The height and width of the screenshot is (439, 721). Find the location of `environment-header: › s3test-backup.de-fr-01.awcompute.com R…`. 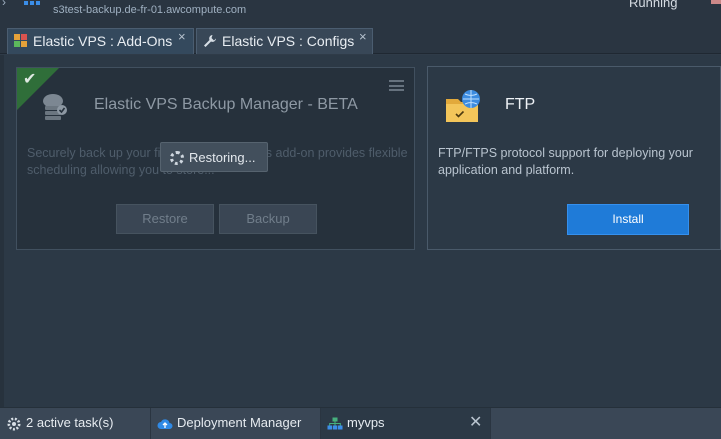

environment-header: › s3test-backup.de-fr-01.awcompute.com R… is located at coordinates (360, 11).